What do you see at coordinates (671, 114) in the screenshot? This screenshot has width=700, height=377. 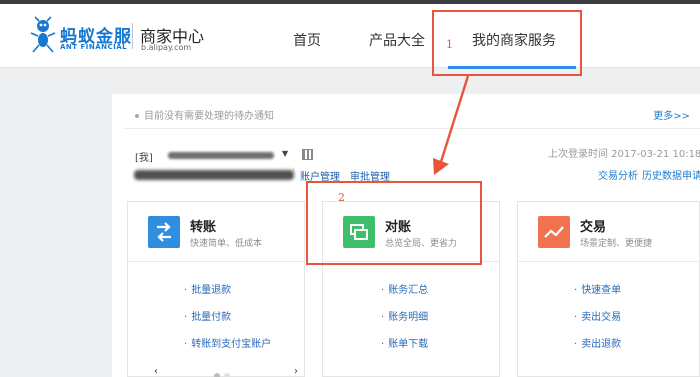 I see `more-link: 更多>>` at bounding box center [671, 114].